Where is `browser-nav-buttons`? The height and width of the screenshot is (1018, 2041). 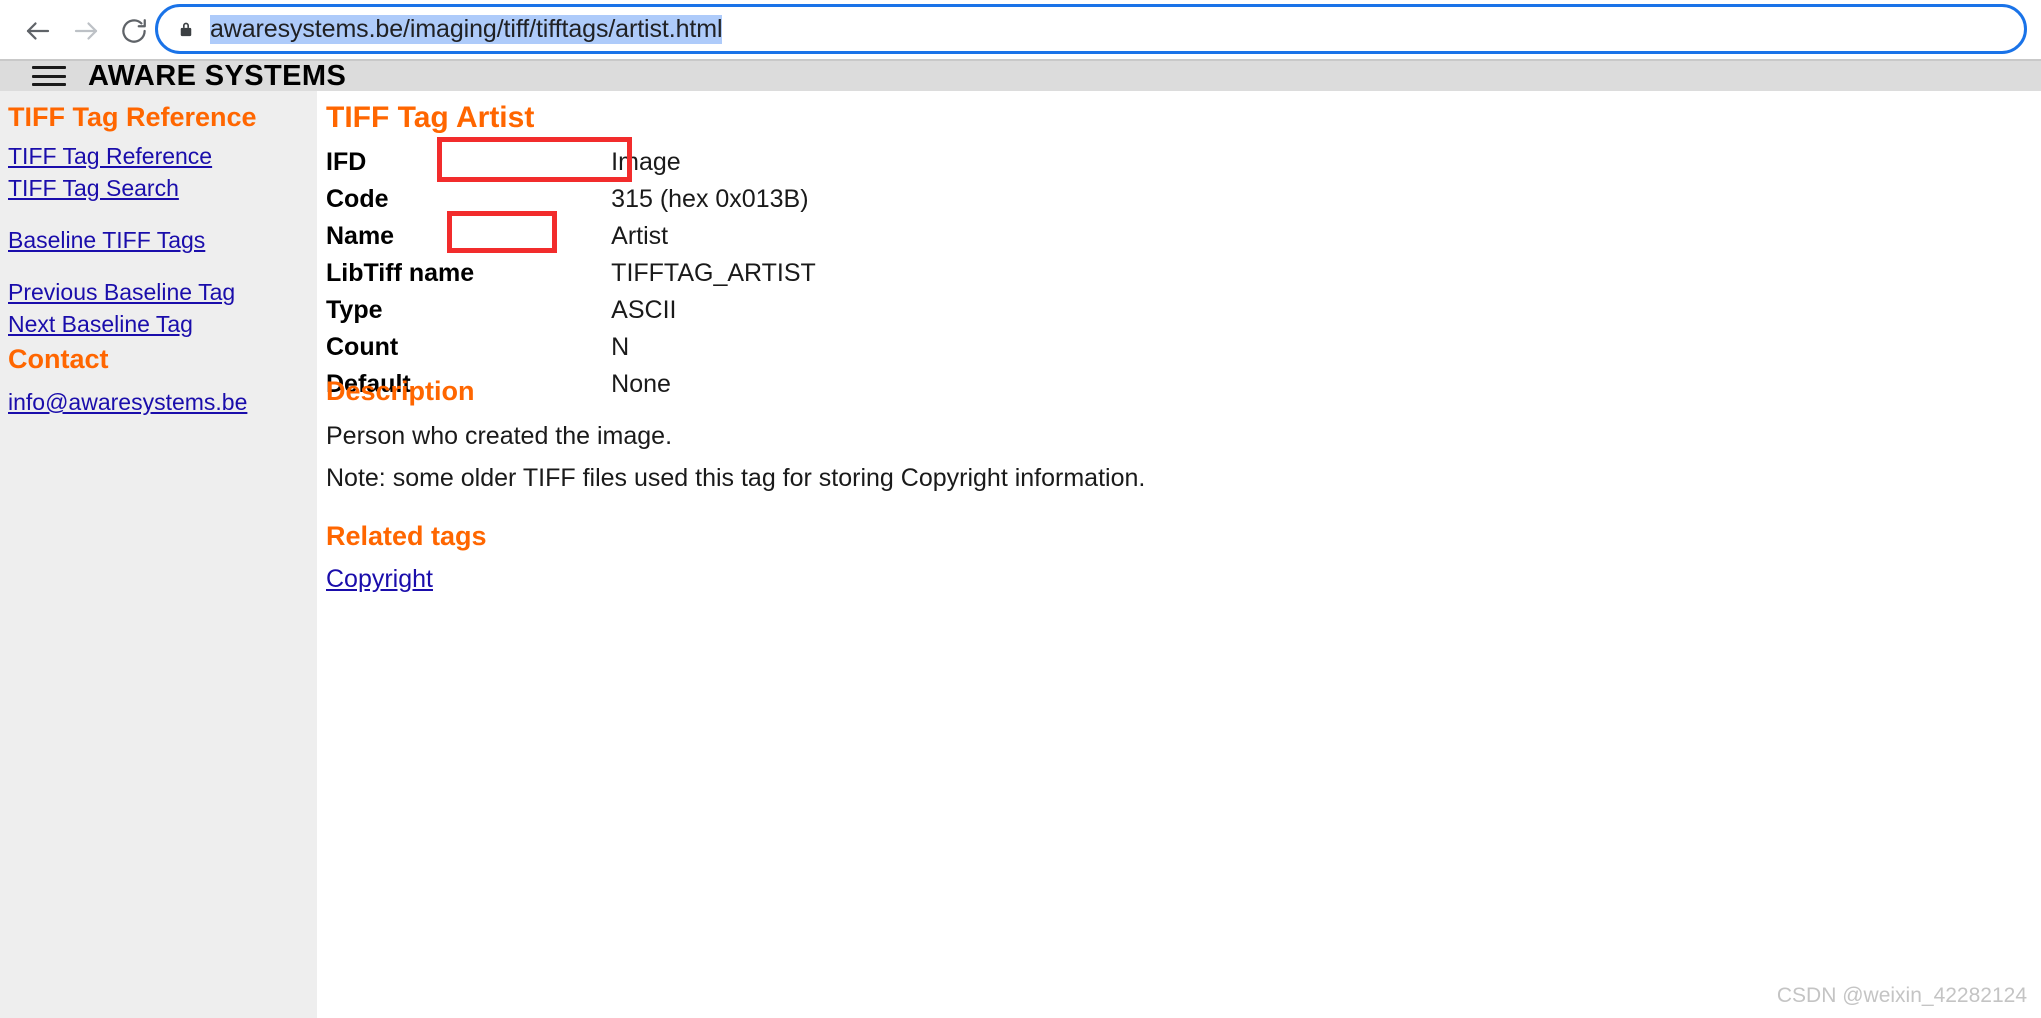 browser-nav-buttons is located at coordinates (86, 31).